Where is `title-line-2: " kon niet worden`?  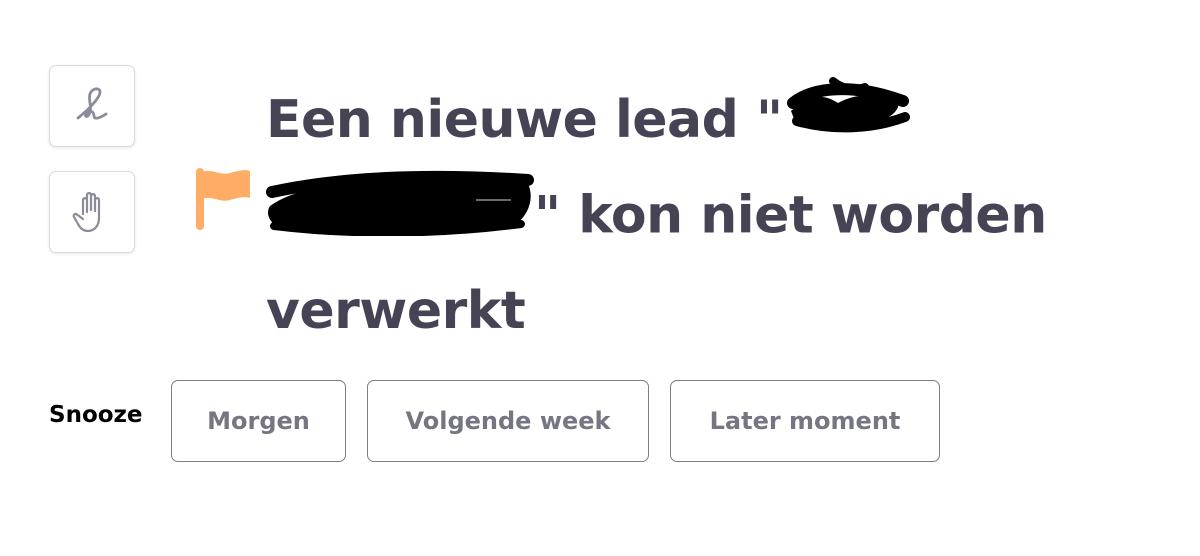 title-line-2: " kon niet worden is located at coordinates (706, 218).